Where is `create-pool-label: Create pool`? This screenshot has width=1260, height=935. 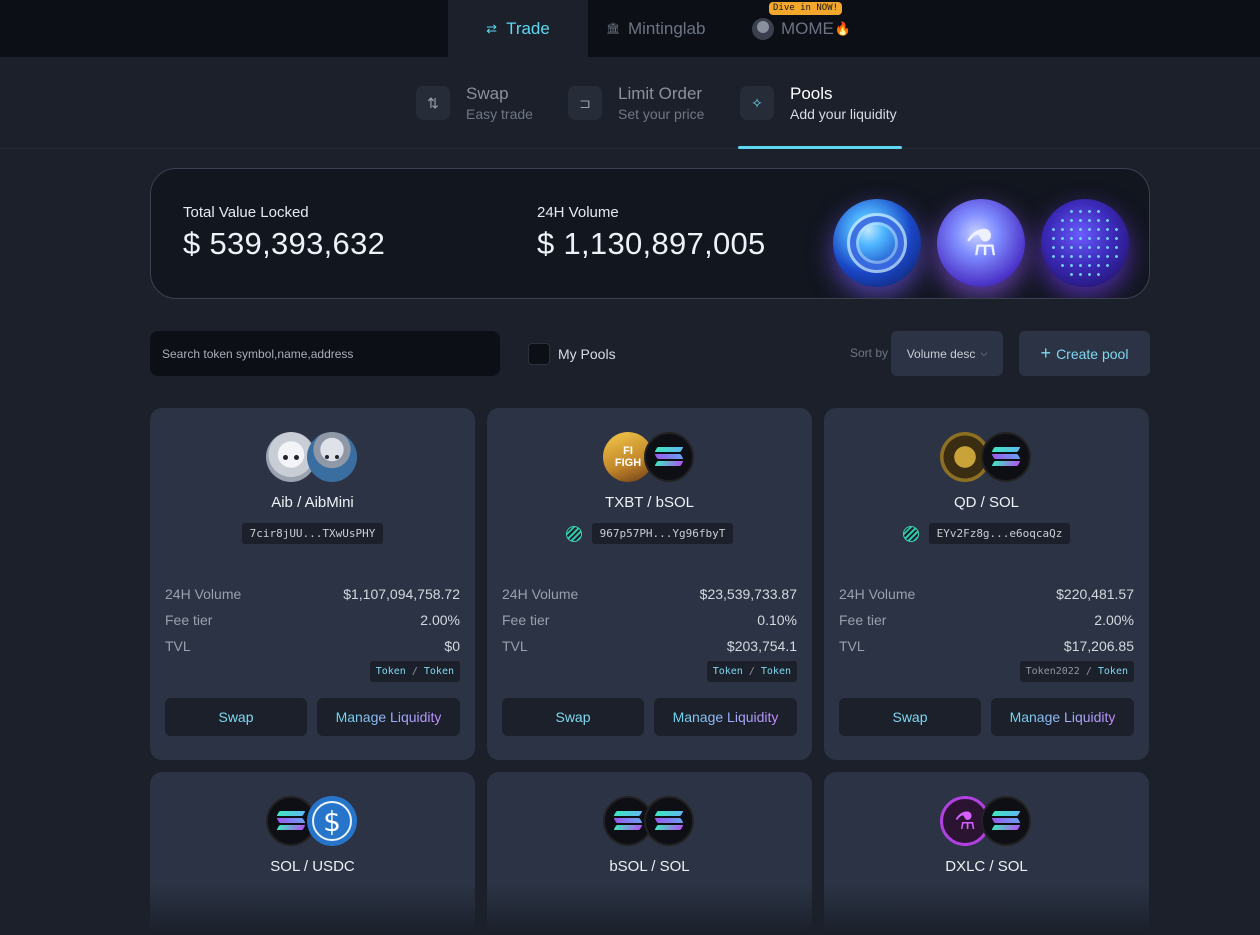
create-pool-label: Create pool is located at coordinates (1092, 353).